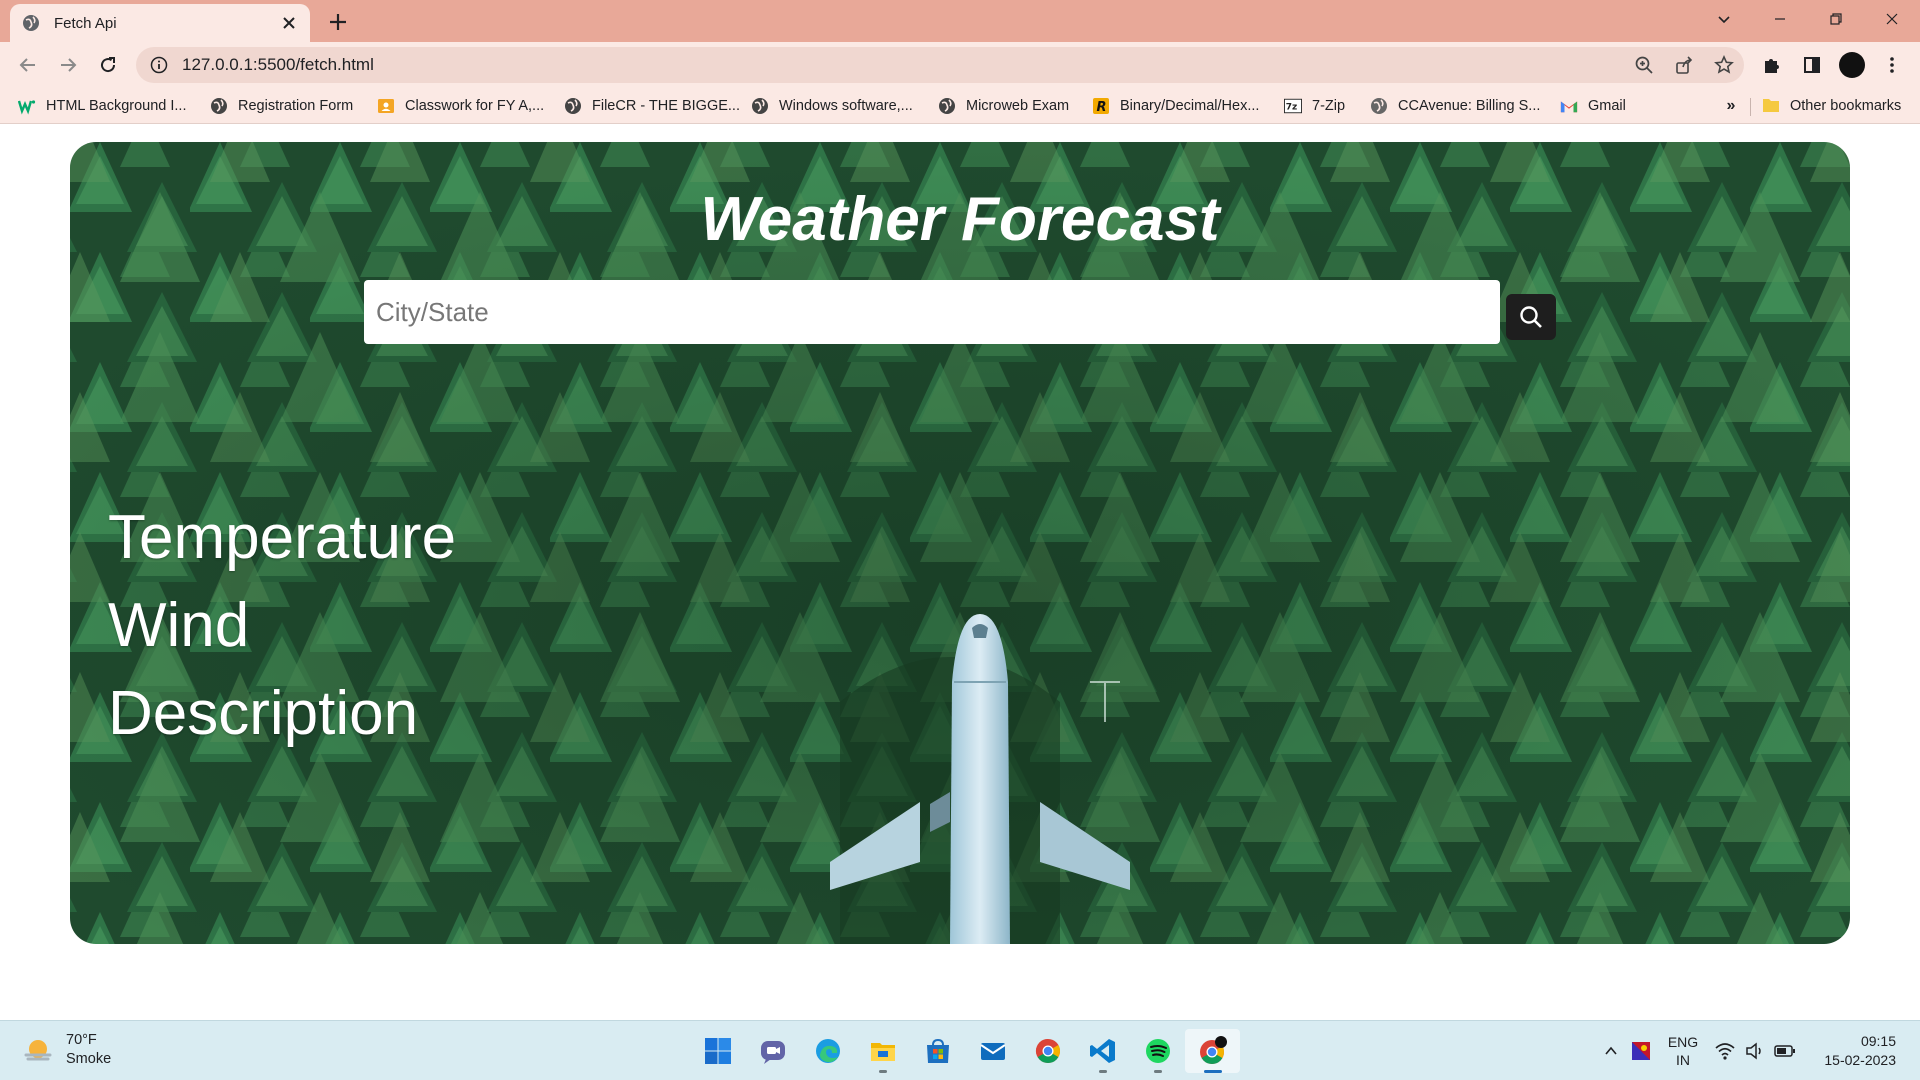 The height and width of the screenshot is (1080, 1920). Describe the element at coordinates (108, 65) in the screenshot. I see `reload-button` at that location.